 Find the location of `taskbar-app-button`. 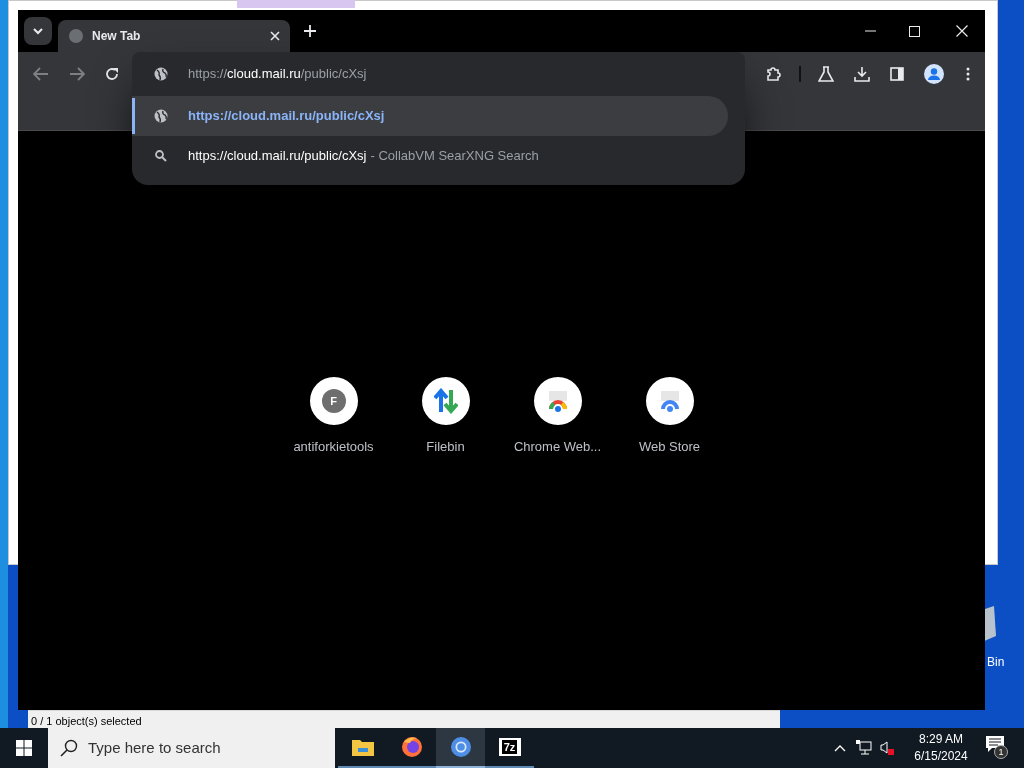

taskbar-app-button is located at coordinates (460, 748).